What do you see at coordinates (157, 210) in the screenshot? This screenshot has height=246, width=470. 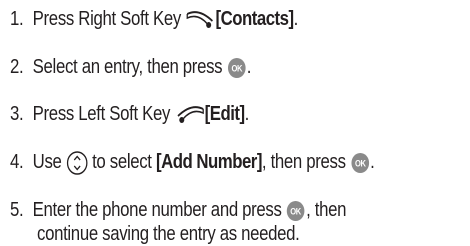 I see `step-text: Enter the phone number and press` at bounding box center [157, 210].